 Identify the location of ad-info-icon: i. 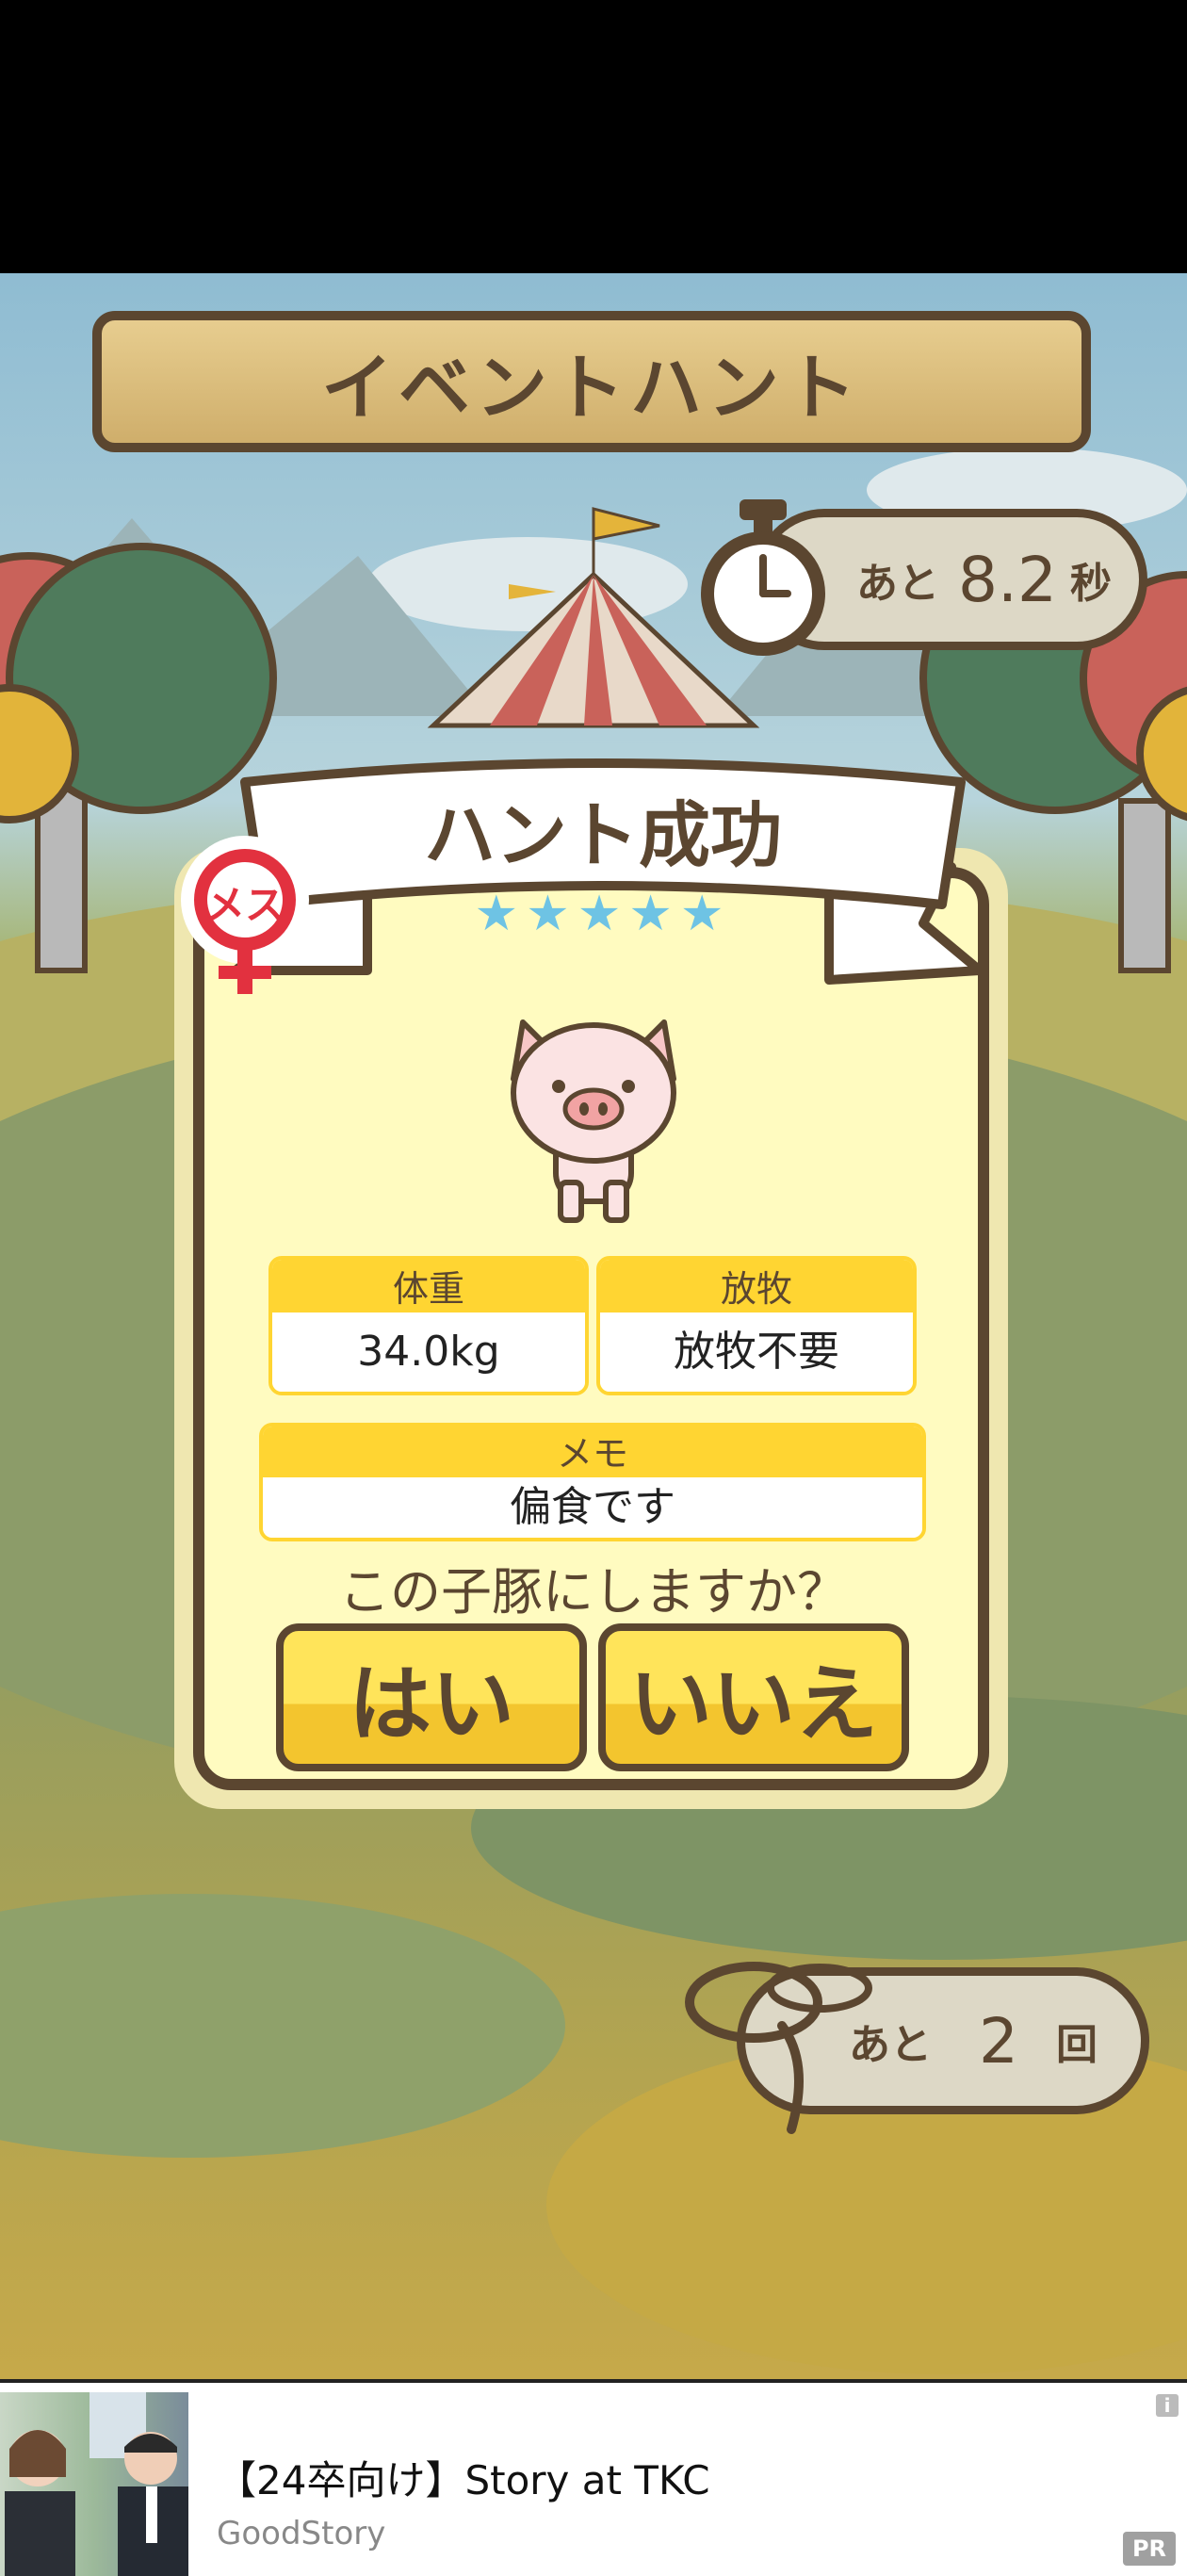
(1167, 2405).